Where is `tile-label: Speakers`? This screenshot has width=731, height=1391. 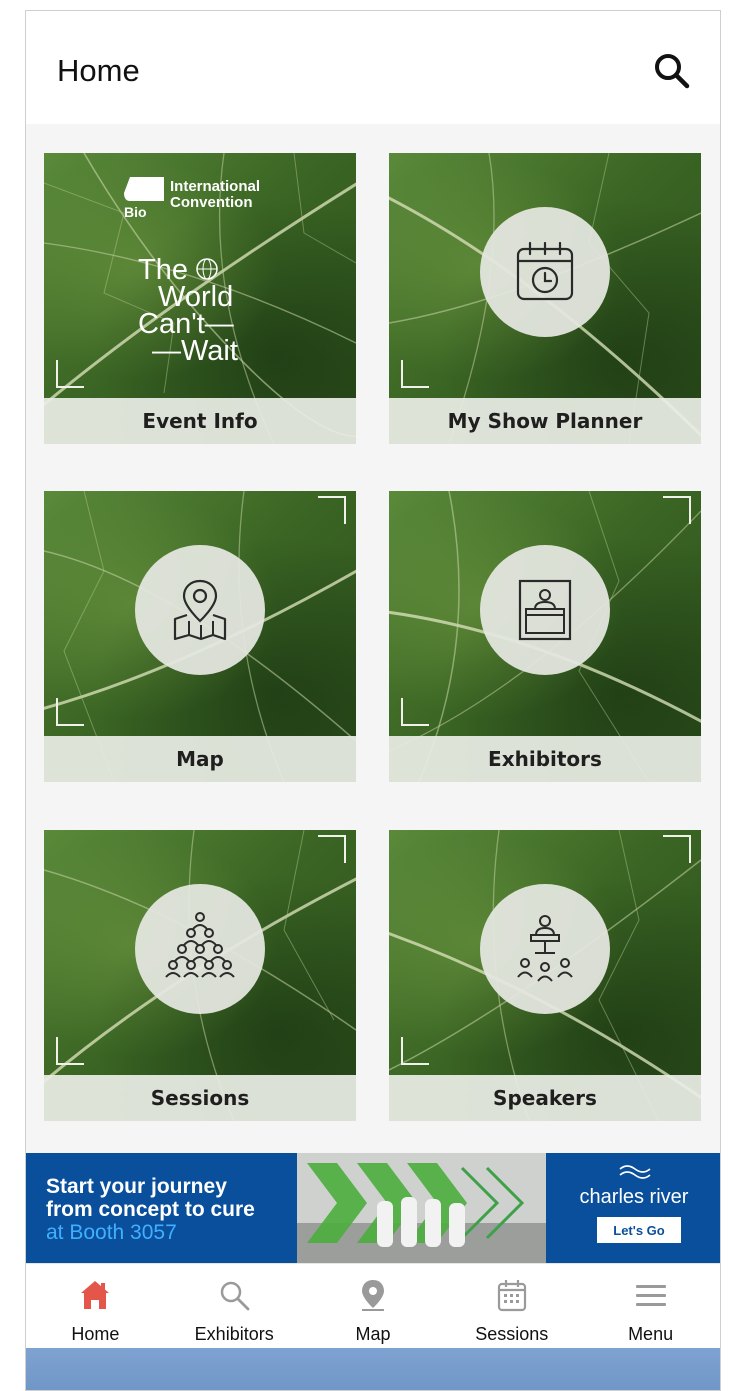
tile-label: Speakers is located at coordinates (545, 1098).